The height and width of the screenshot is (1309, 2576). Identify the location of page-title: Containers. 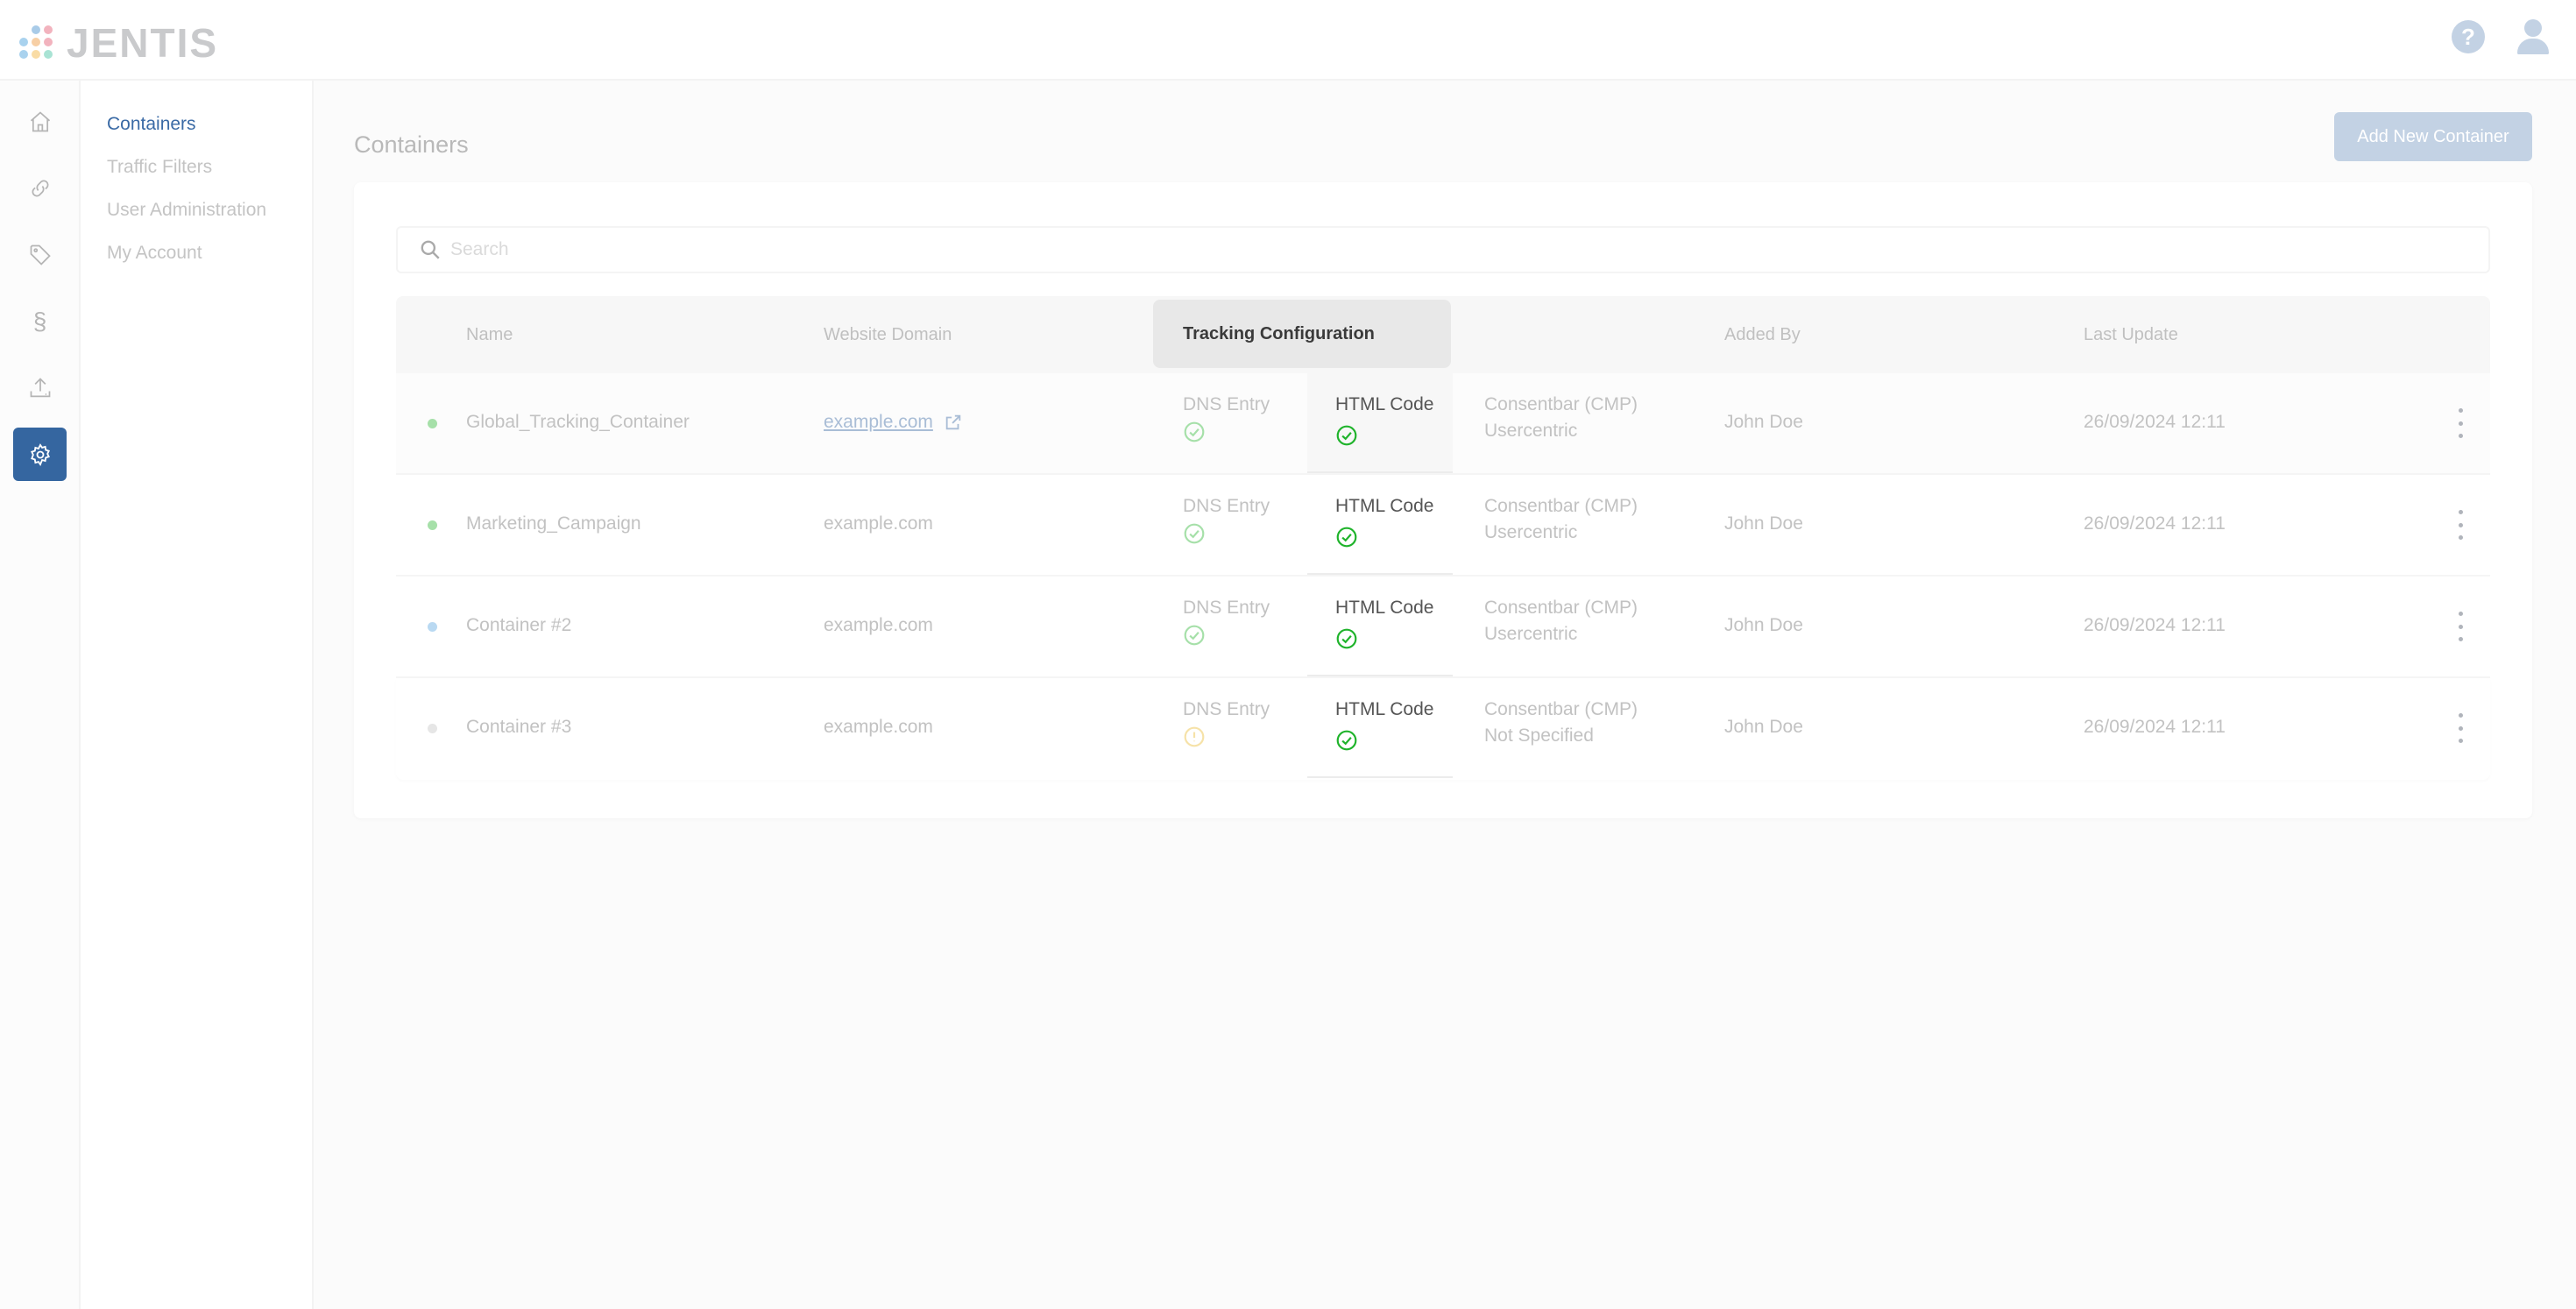
(411, 144).